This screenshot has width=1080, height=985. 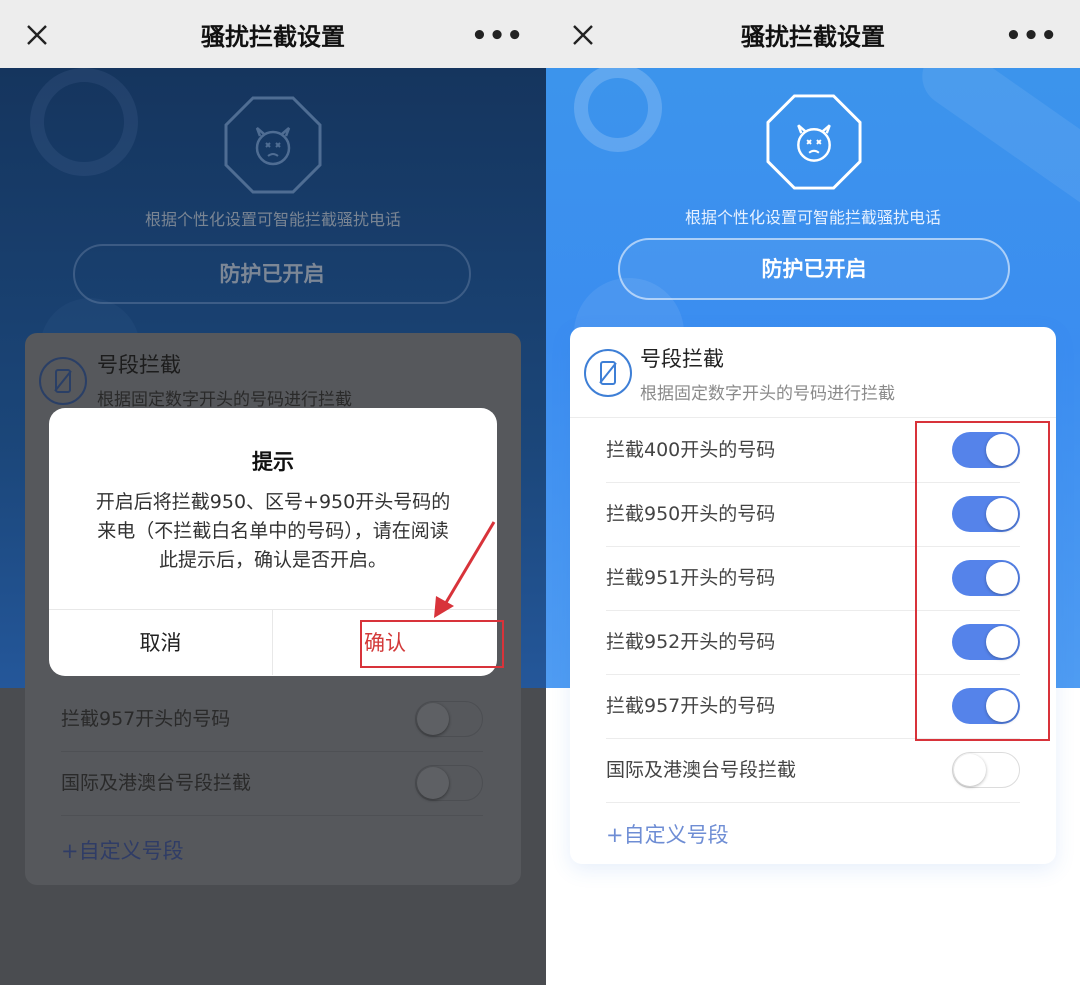 What do you see at coordinates (272, 560) in the screenshot?
I see `dialog-line: 此提示后，确认是否开启。` at bounding box center [272, 560].